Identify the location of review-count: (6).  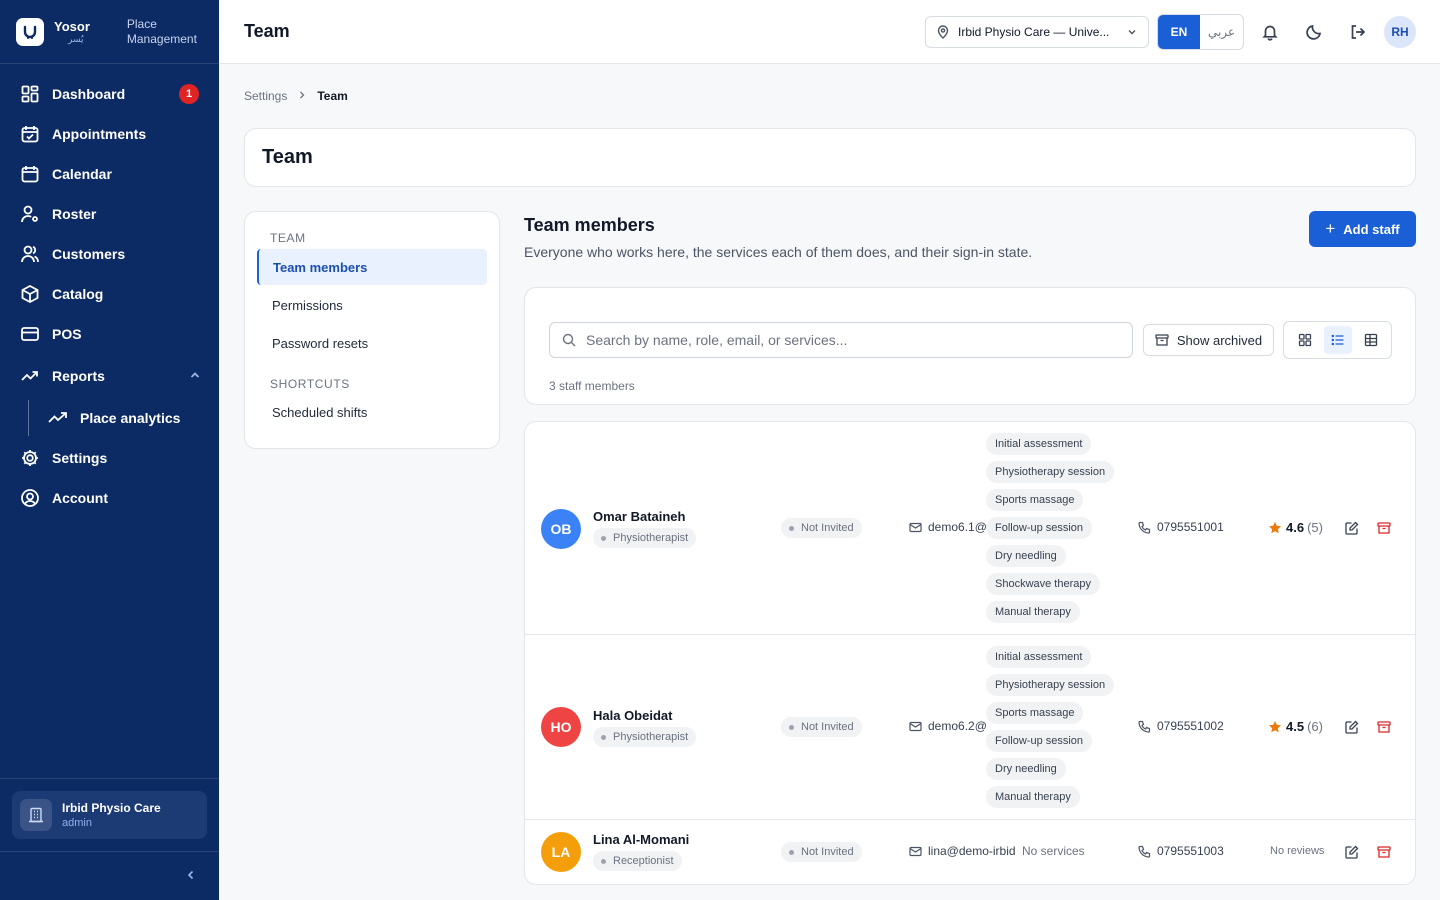
(1315, 726).